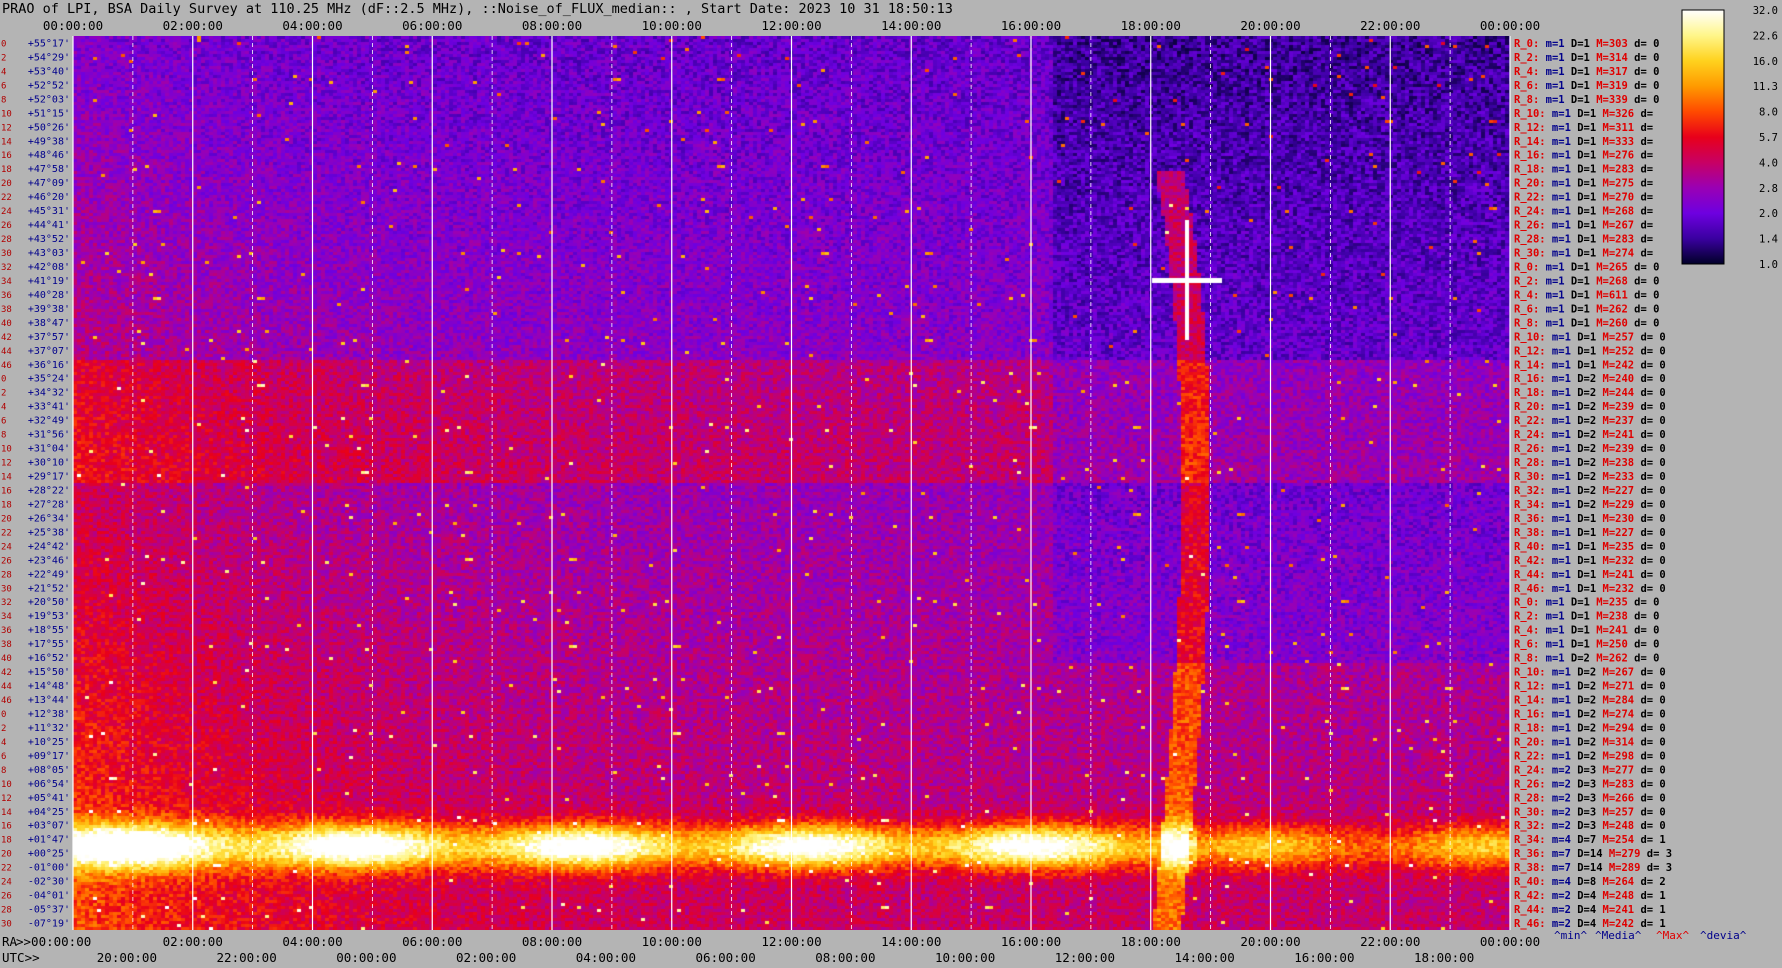 The image size is (1782, 968). I want to click on colorbar-tick: 32.0, so click(1765, 11).